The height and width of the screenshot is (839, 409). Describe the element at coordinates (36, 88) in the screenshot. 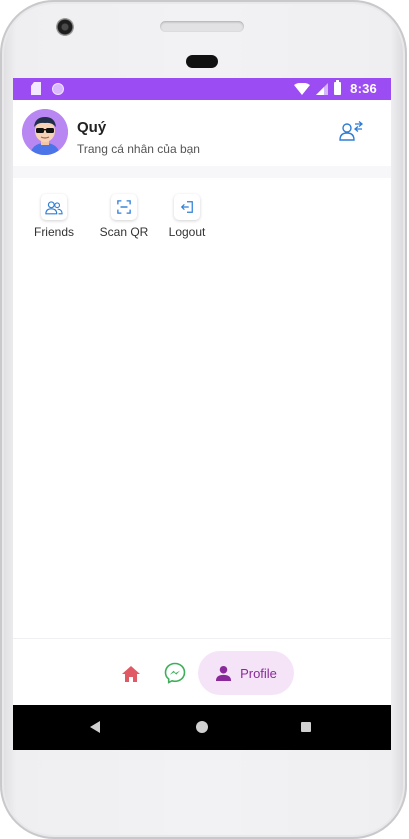

I see `sd-card-icon` at that location.